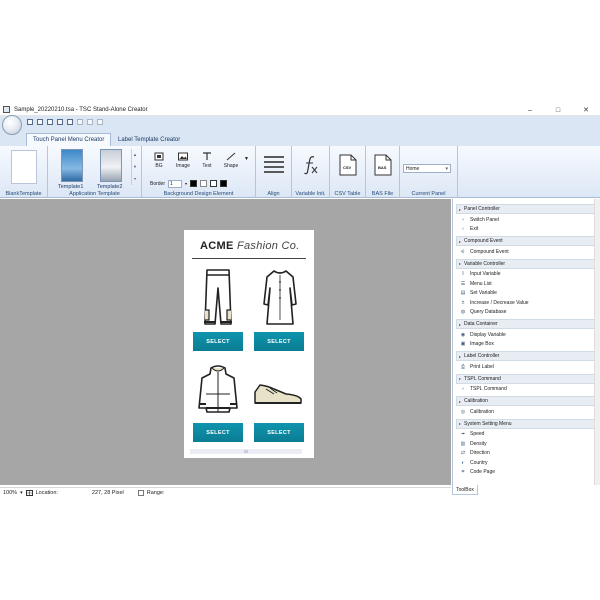 The width and height of the screenshot is (600, 600). Describe the element at coordinates (10, 493) in the screenshot. I see `zoom-level: 100%` at that location.